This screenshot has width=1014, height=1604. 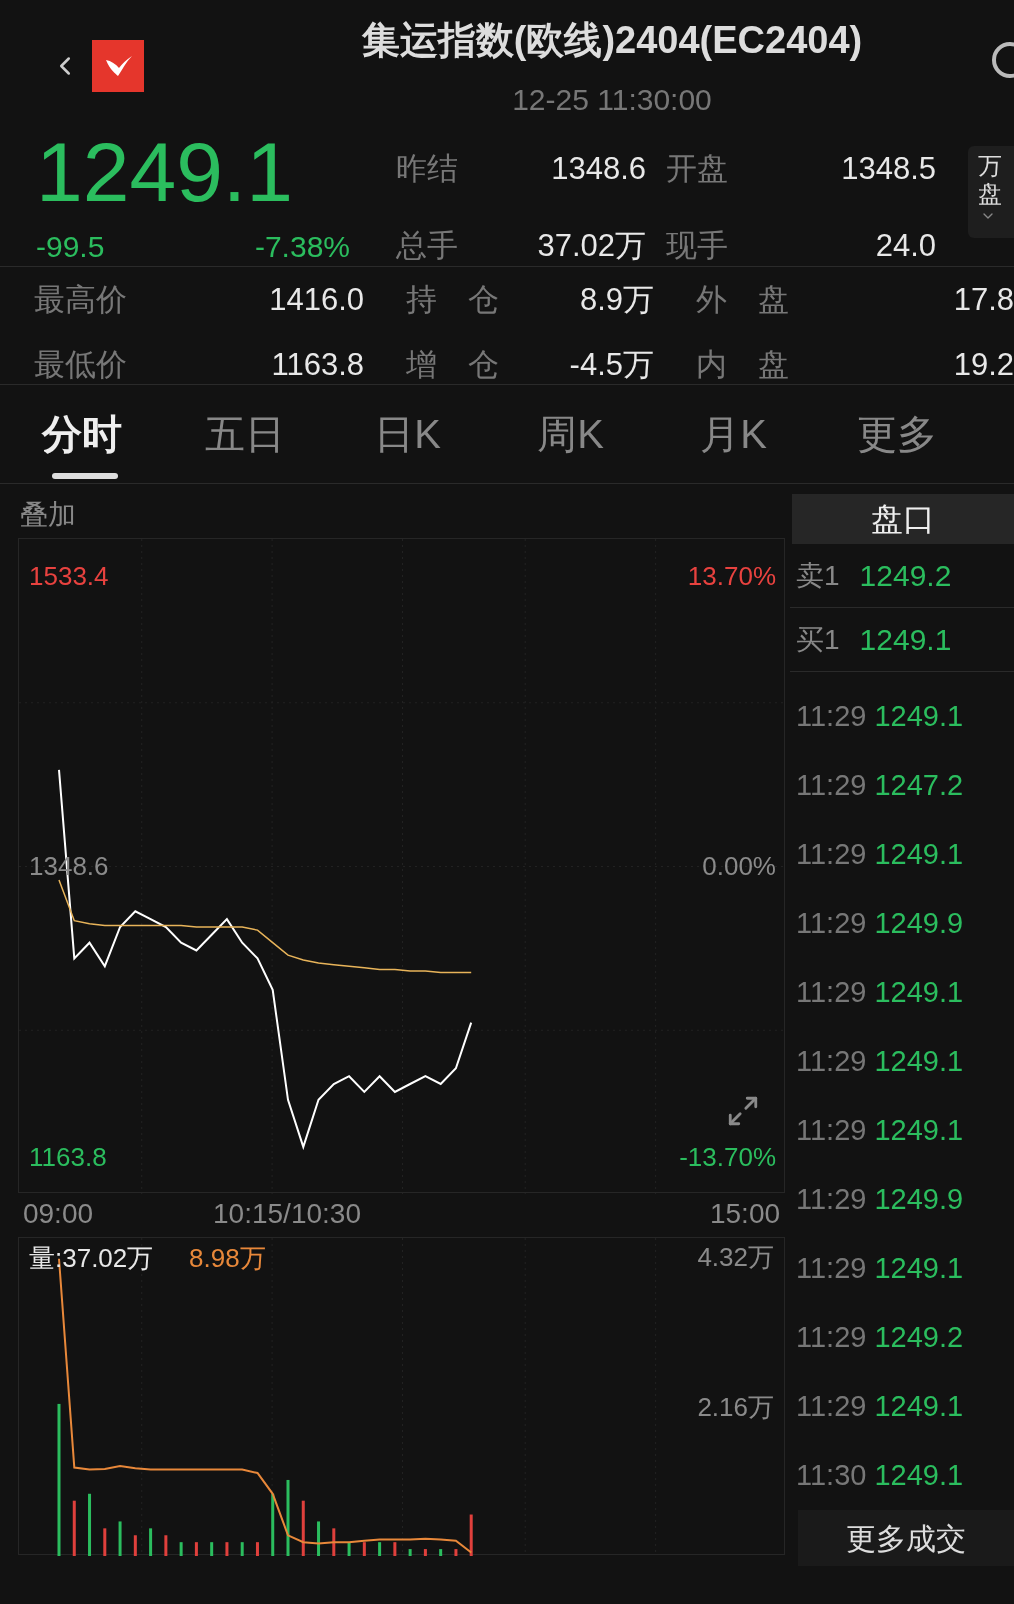 I want to click on trade-price: 1247.2, so click(x=919, y=785).